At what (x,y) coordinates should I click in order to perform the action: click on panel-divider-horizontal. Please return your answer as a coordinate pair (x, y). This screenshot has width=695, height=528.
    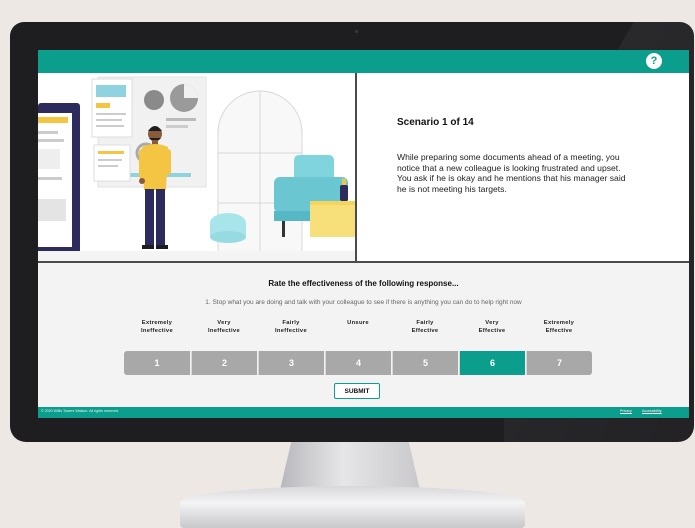
    Looking at the image, I should click on (363, 262).